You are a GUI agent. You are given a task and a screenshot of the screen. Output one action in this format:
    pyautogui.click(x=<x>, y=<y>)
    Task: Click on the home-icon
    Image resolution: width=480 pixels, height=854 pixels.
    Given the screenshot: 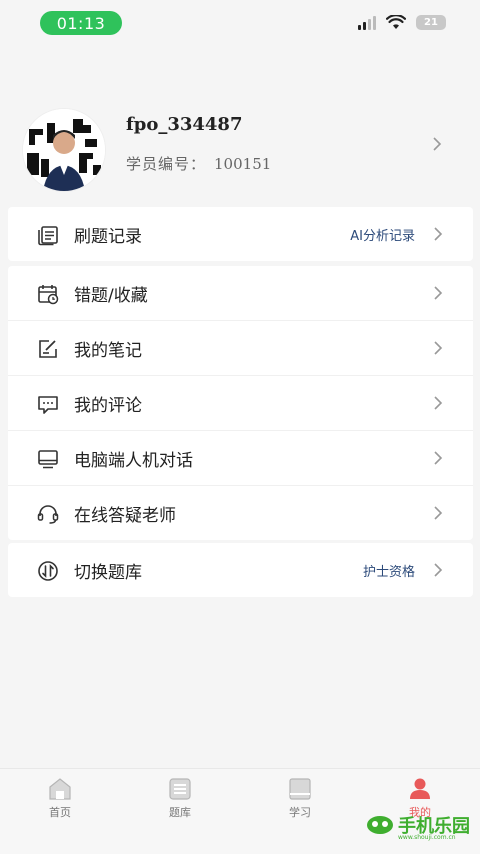 What is the action you would take?
    pyautogui.click(x=60, y=789)
    